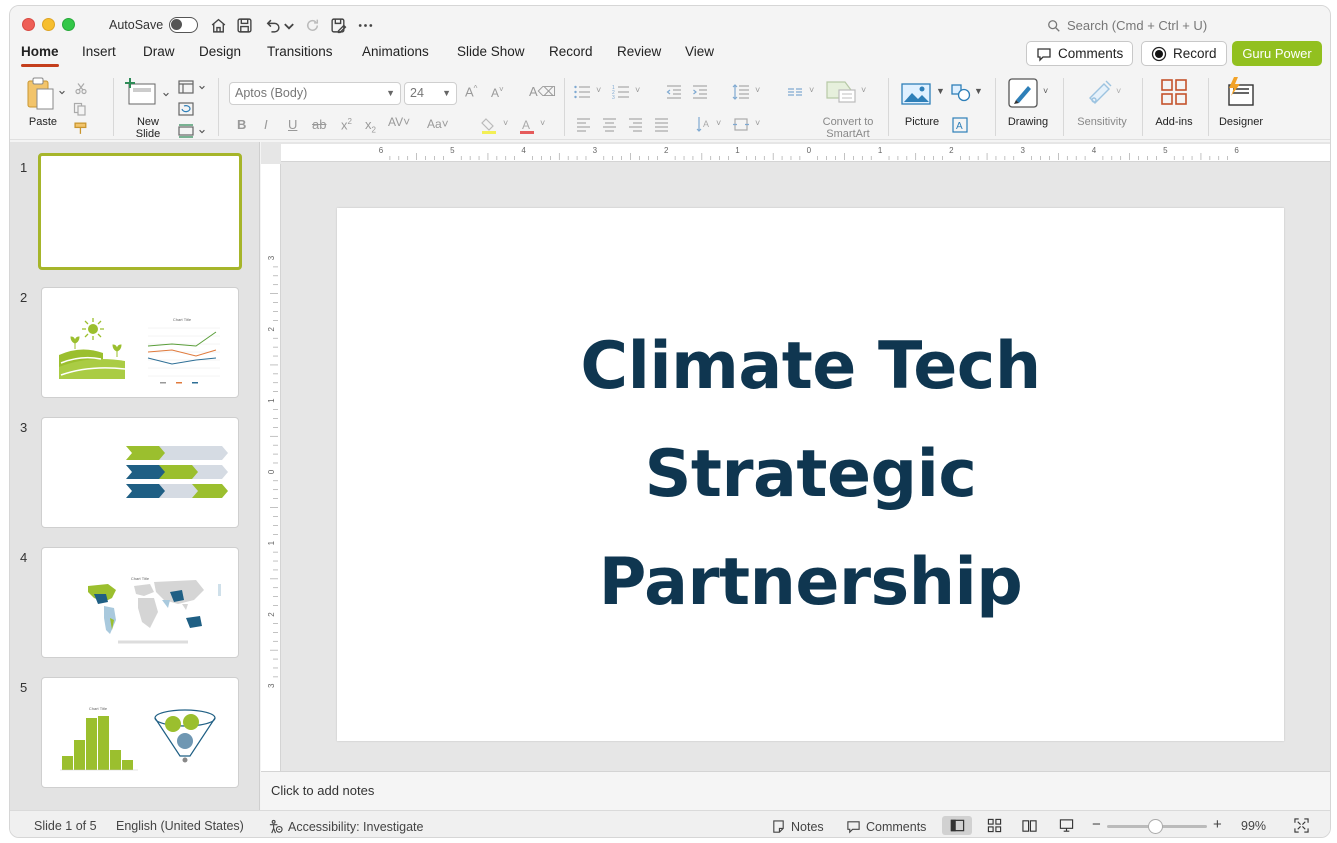 Image resolution: width=1337 pixels, height=843 pixels. I want to click on slide-thumbnail-5: Chart Title, so click(140, 732).